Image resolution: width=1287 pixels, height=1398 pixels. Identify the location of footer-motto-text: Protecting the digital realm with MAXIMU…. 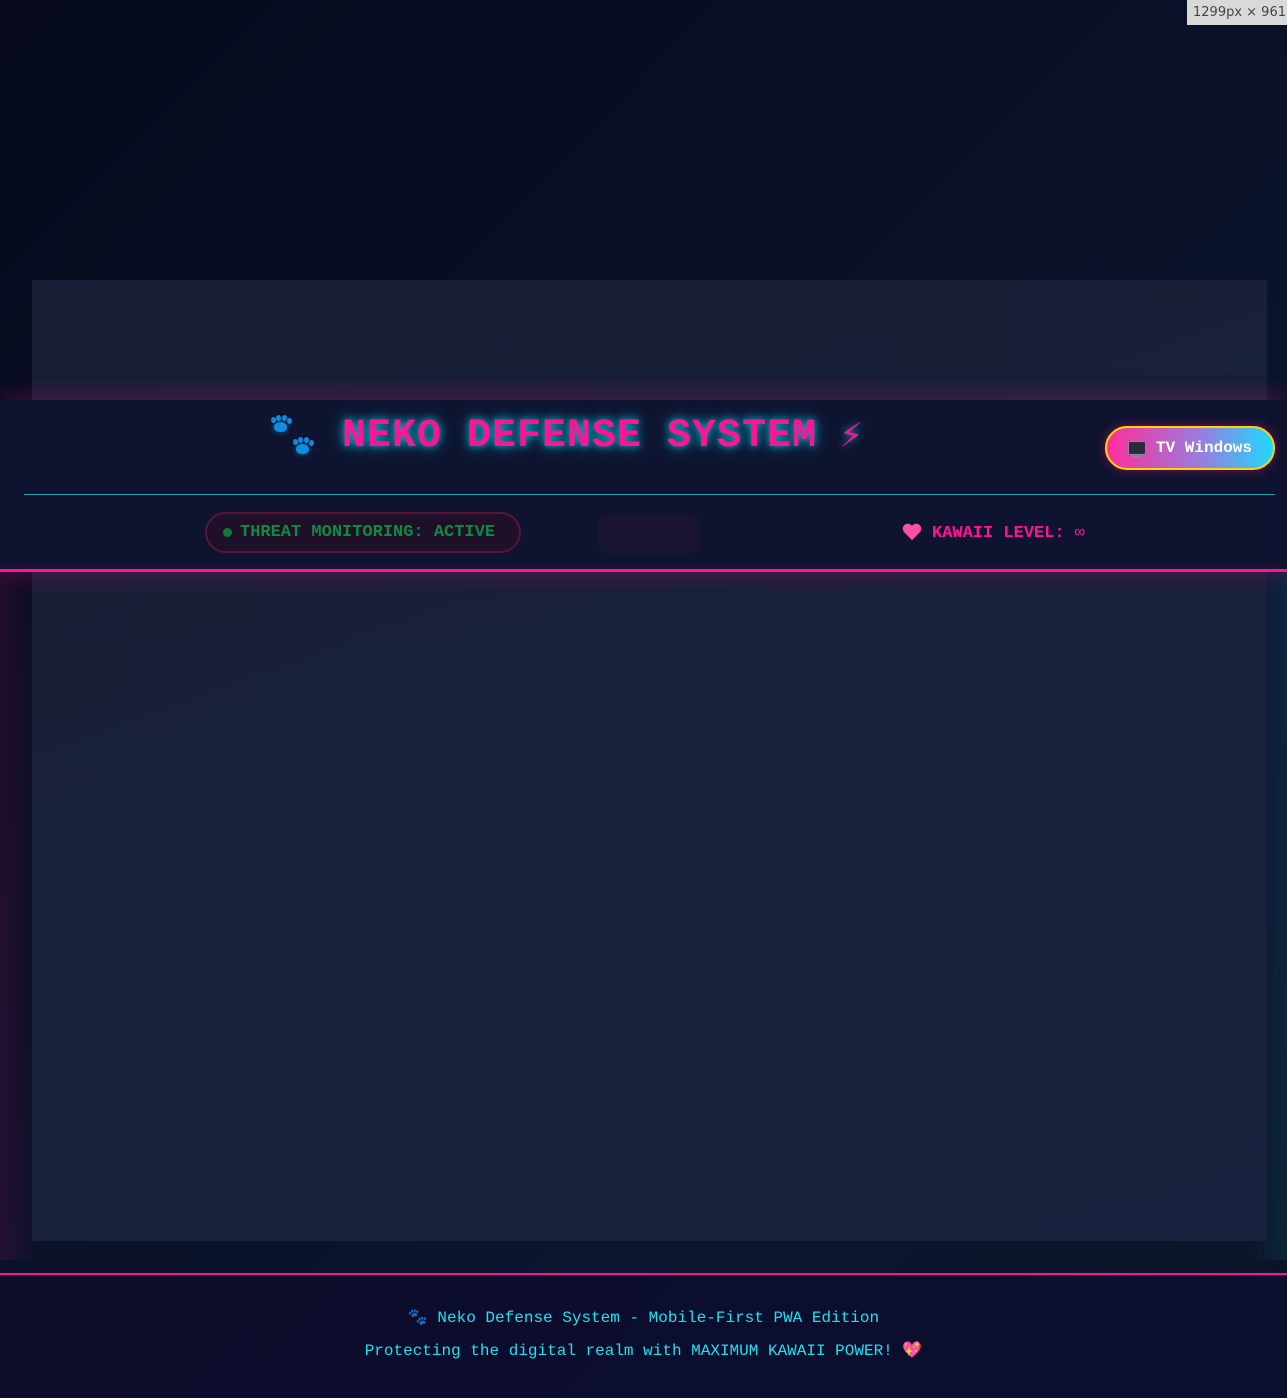
(628, 1351).